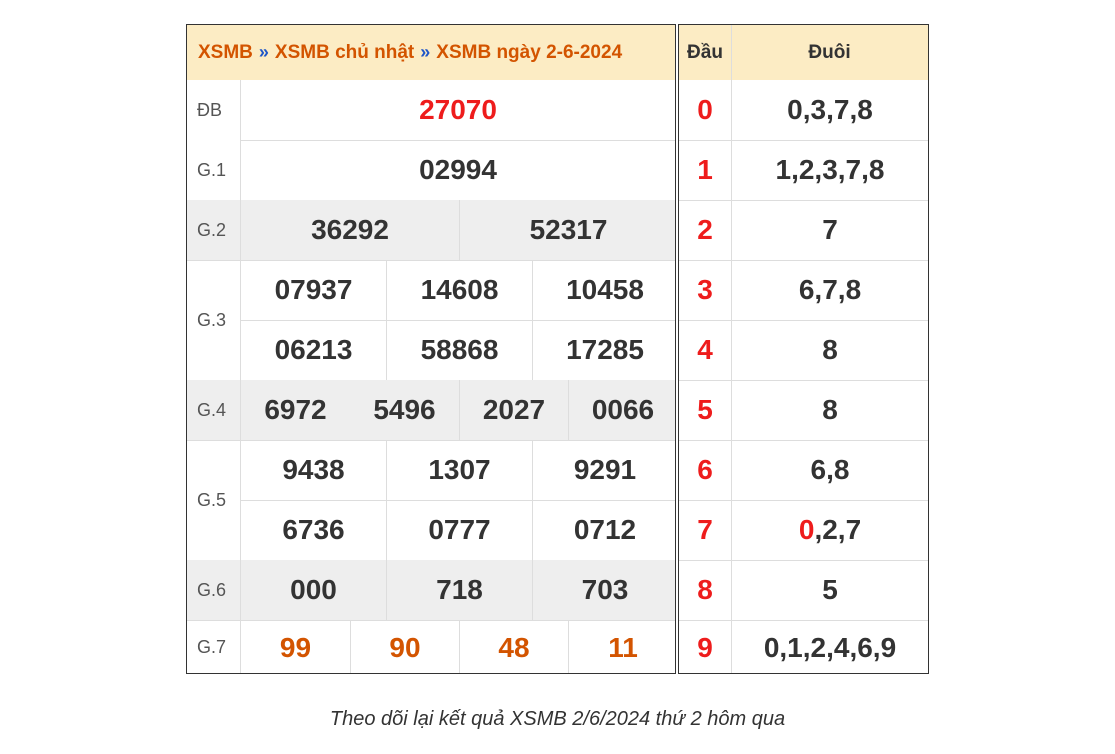 The width and height of the screenshot is (1115, 754). What do you see at coordinates (603, 350) in the screenshot?
I see `prize-number: 17285` at bounding box center [603, 350].